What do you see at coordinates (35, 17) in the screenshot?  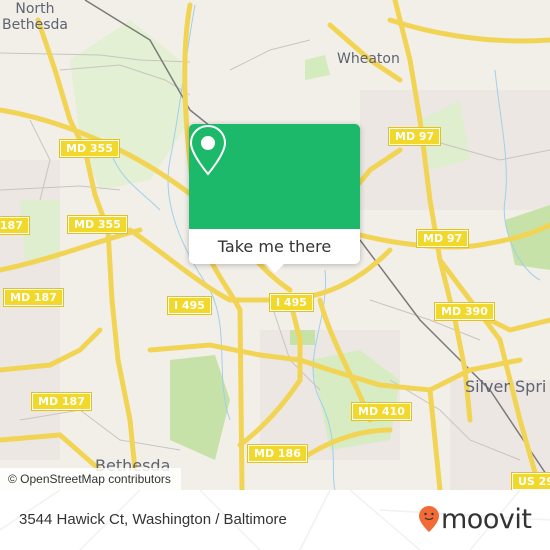 I see `place-label-north-bethesda: North Bethesda` at bounding box center [35, 17].